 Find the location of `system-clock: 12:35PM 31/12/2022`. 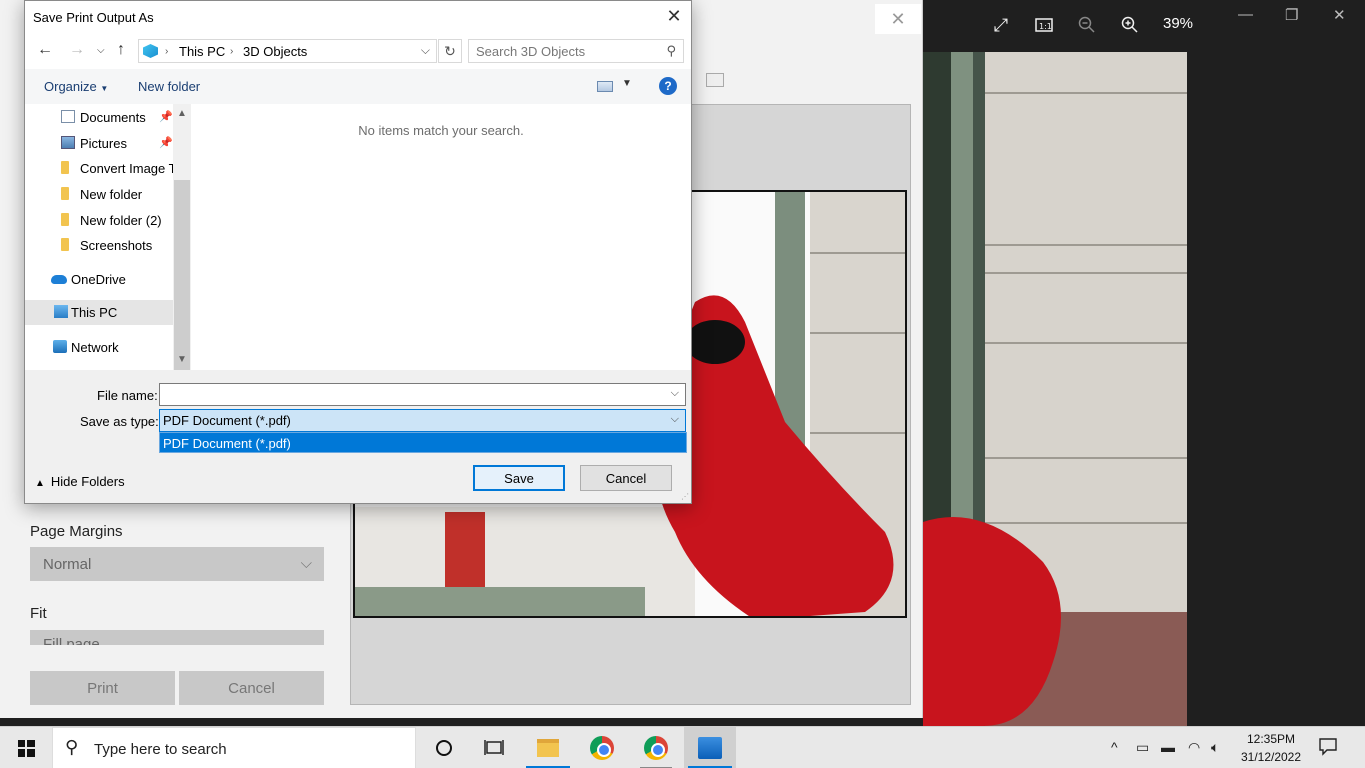

system-clock: 12:35PM 31/12/2022 is located at coordinates (1271, 748).